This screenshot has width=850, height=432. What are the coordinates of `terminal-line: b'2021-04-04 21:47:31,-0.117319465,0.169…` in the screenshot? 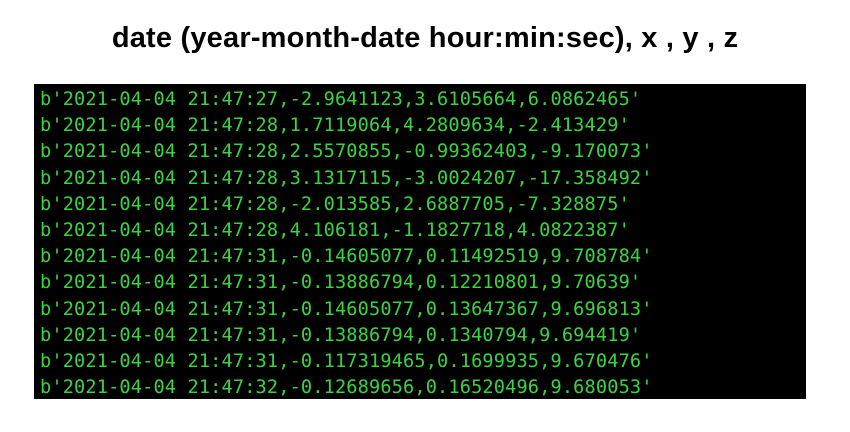 It's located at (346, 361).